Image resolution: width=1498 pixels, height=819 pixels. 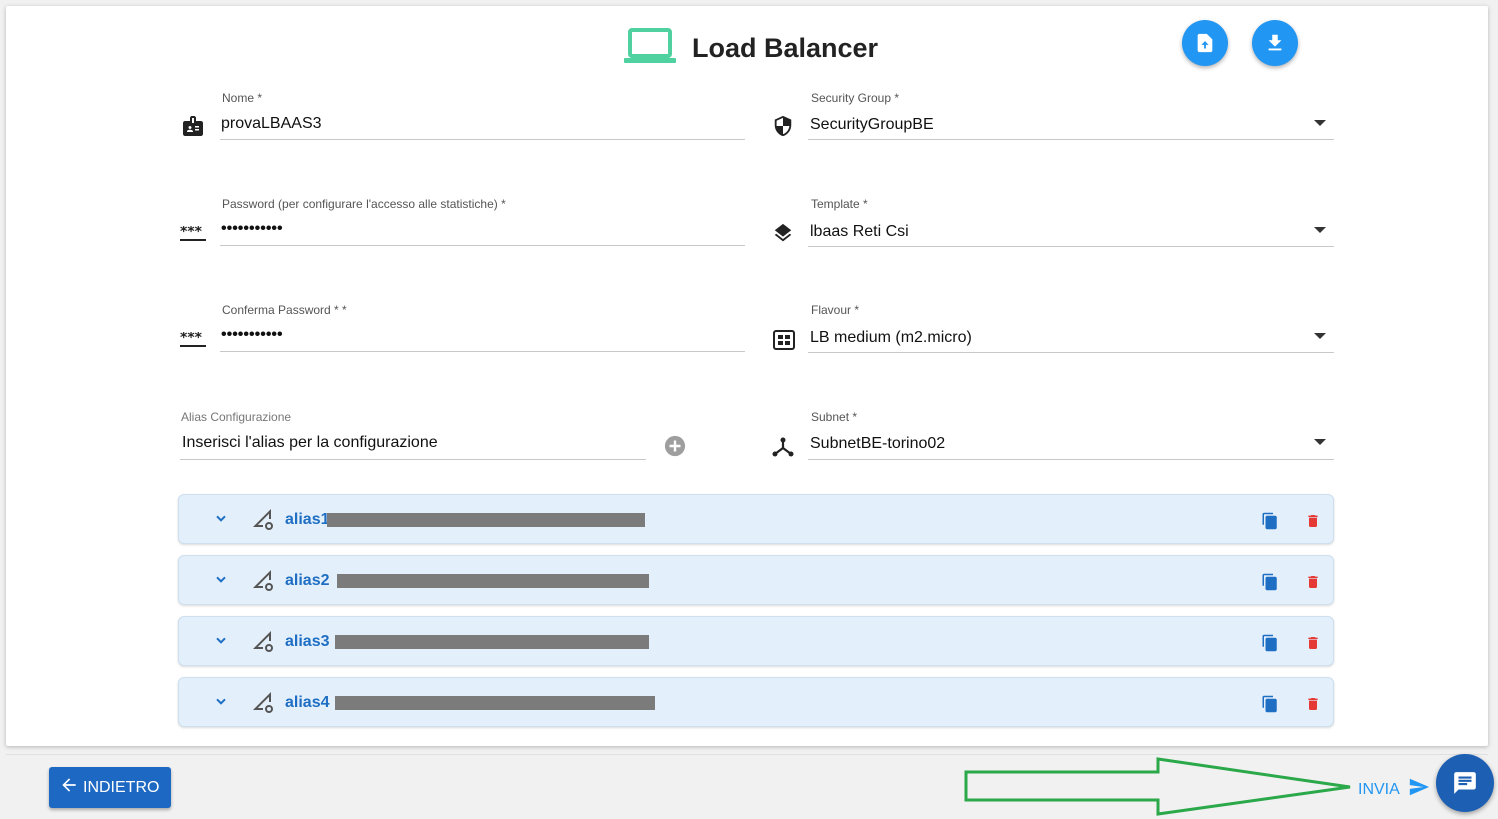 What do you see at coordinates (1071, 139) in the screenshot?
I see `security-group-underline` at bounding box center [1071, 139].